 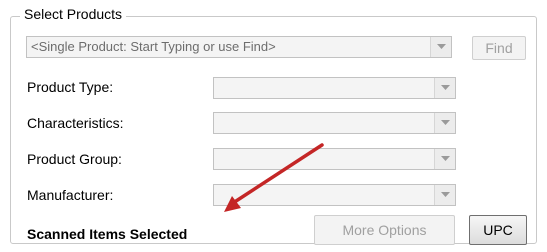 What do you see at coordinates (384, 230) in the screenshot?
I see `more-options-button: More Options` at bounding box center [384, 230].